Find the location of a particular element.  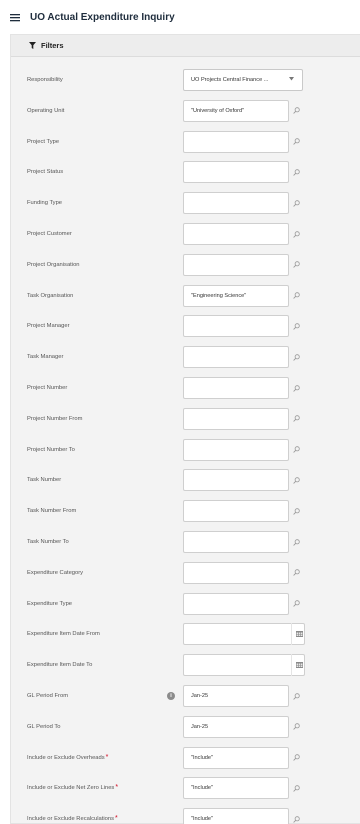

page-header: UO Actual Expenditure Inquiry is located at coordinates (180, 17).